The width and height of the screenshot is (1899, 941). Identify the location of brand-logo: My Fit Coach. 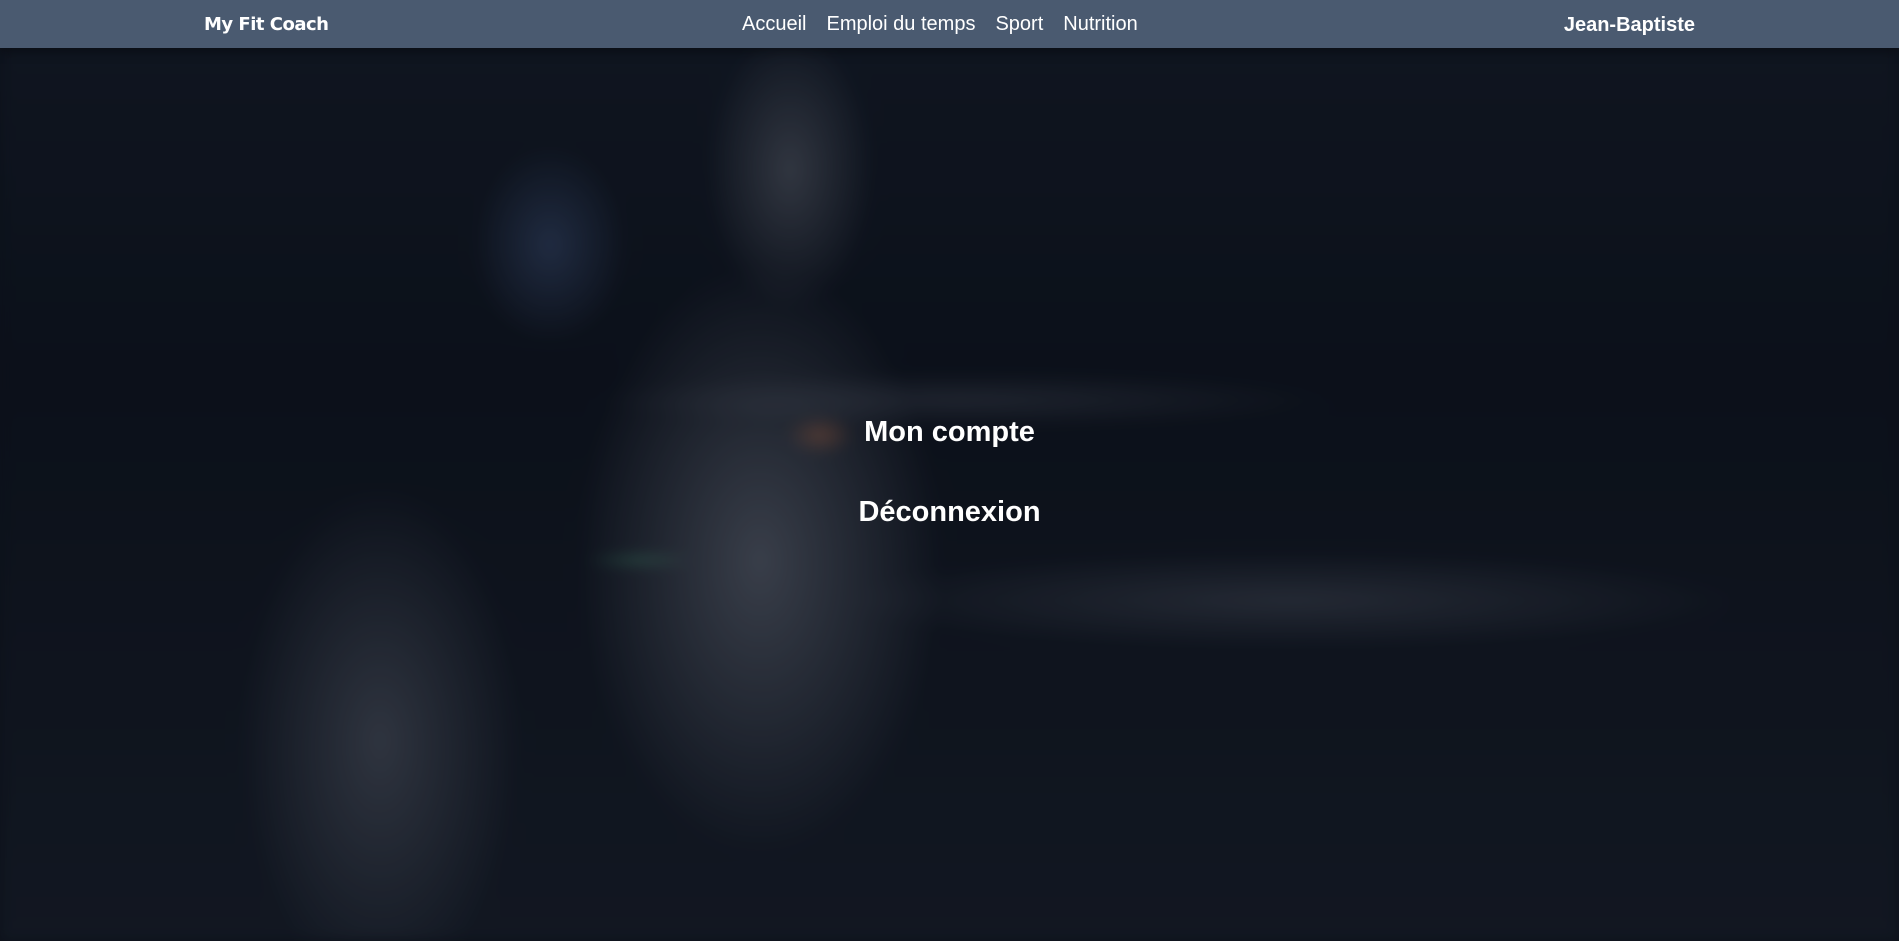
(266, 24).